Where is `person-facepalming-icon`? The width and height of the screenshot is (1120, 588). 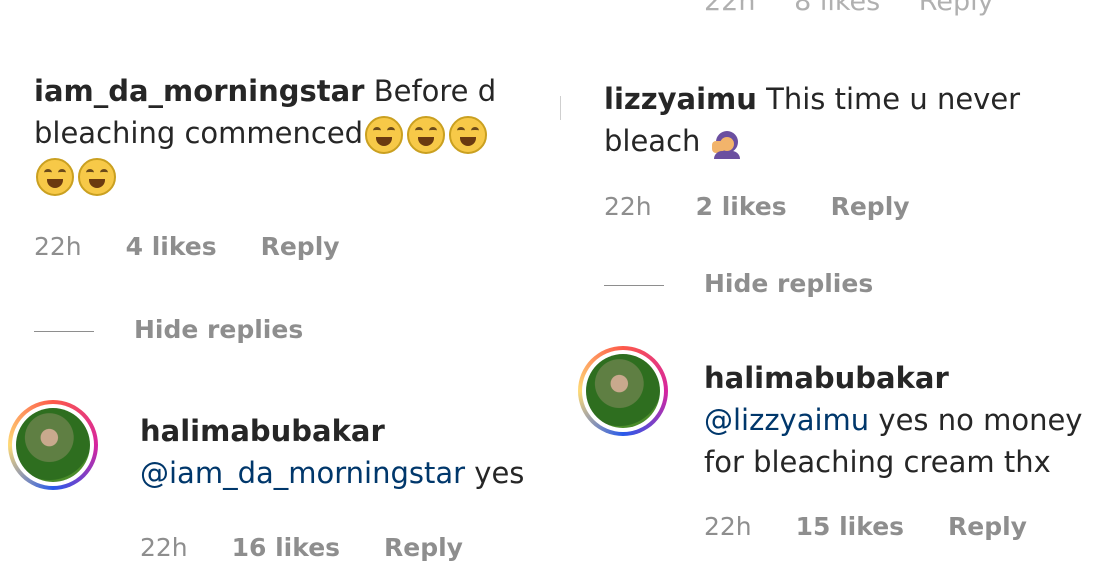 person-facepalming-icon is located at coordinates (726, 143).